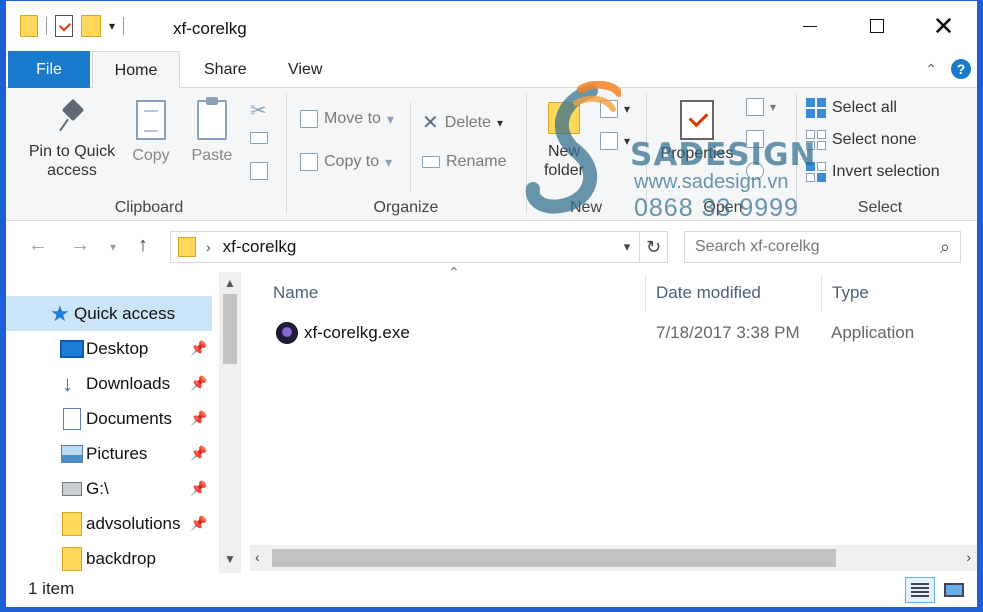 This screenshot has width=983, height=612. Describe the element at coordinates (128, 383) in the screenshot. I see `sidebar-item-label: Downloads` at that location.